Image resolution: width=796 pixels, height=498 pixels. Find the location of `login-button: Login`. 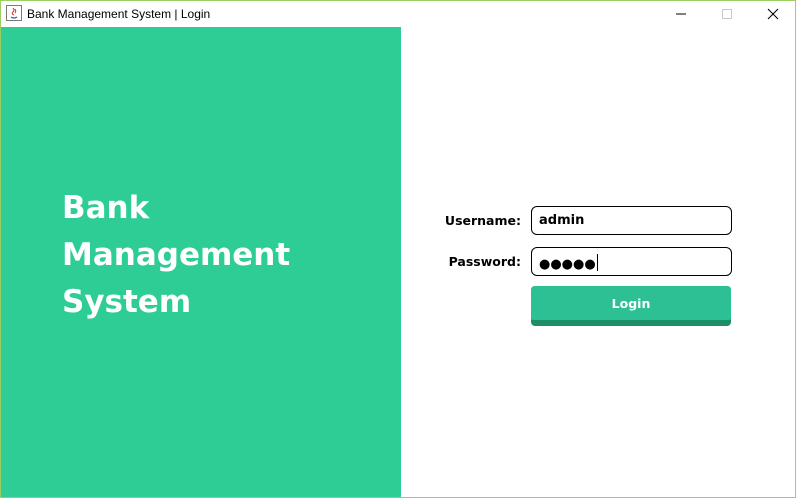

login-button: Login is located at coordinates (631, 306).